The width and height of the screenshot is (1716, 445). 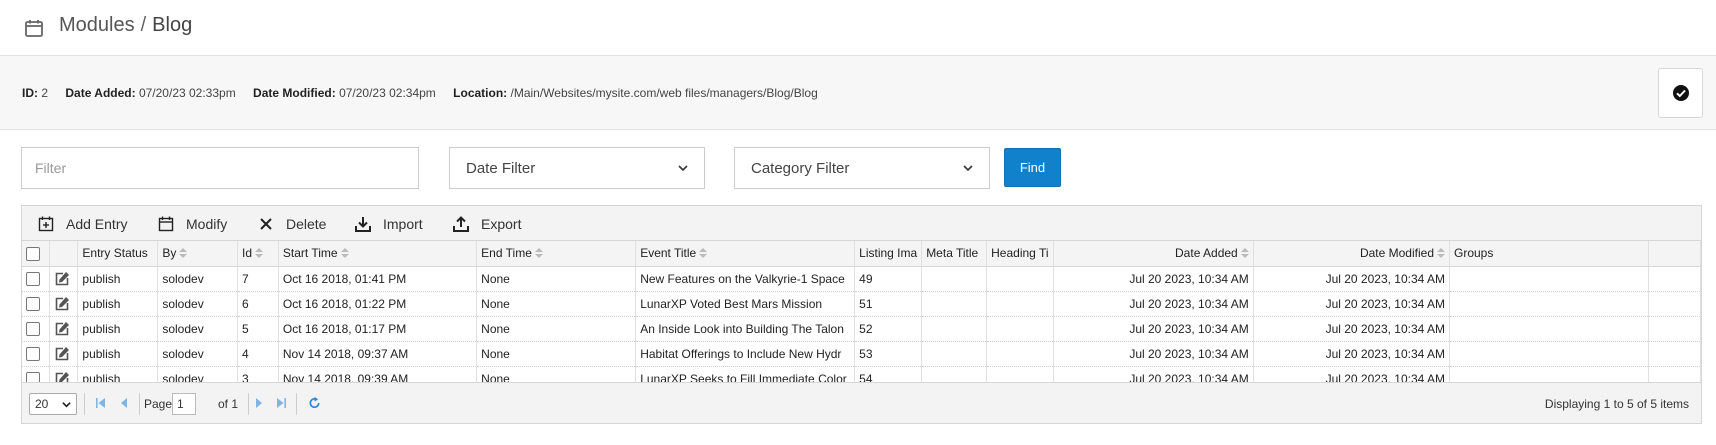 What do you see at coordinates (1674, 304) in the screenshot?
I see `filler-cell` at bounding box center [1674, 304].